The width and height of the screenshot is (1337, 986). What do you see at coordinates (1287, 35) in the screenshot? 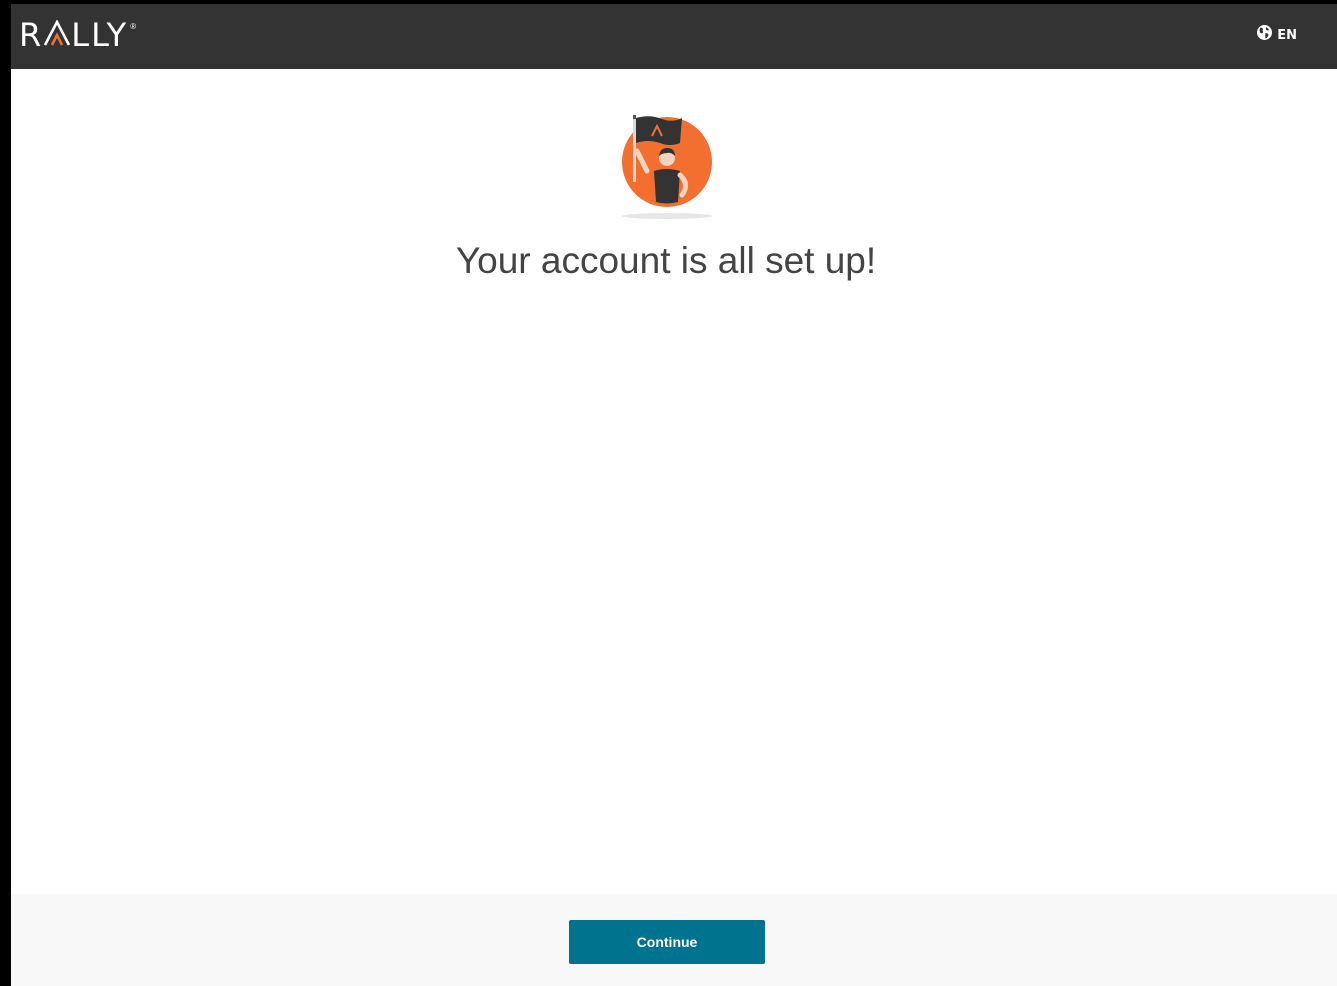
I see `language-code: EN` at bounding box center [1287, 35].